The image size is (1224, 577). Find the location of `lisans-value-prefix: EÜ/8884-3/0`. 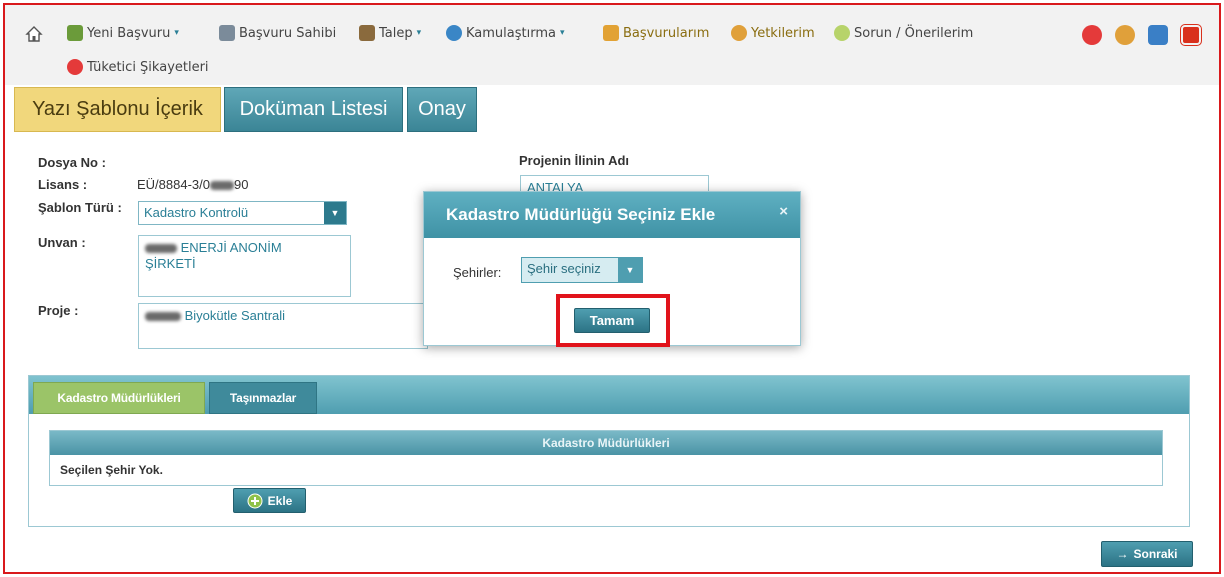

lisans-value-prefix: EÜ/8884-3/0 is located at coordinates (173, 184).